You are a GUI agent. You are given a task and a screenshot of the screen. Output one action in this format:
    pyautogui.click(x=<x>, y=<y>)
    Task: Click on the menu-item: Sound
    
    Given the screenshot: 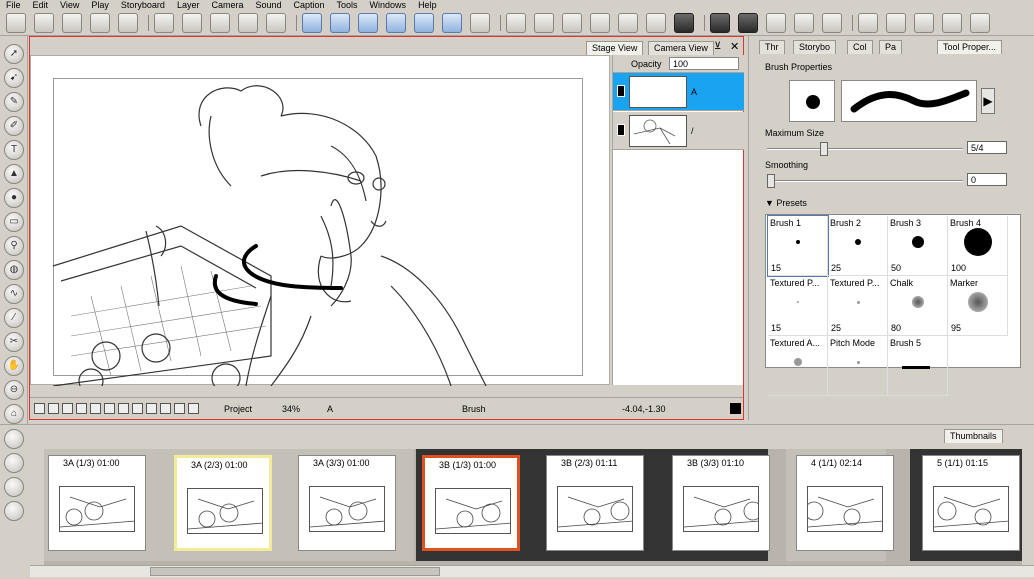 What is the action you would take?
    pyautogui.click(x=268, y=5)
    